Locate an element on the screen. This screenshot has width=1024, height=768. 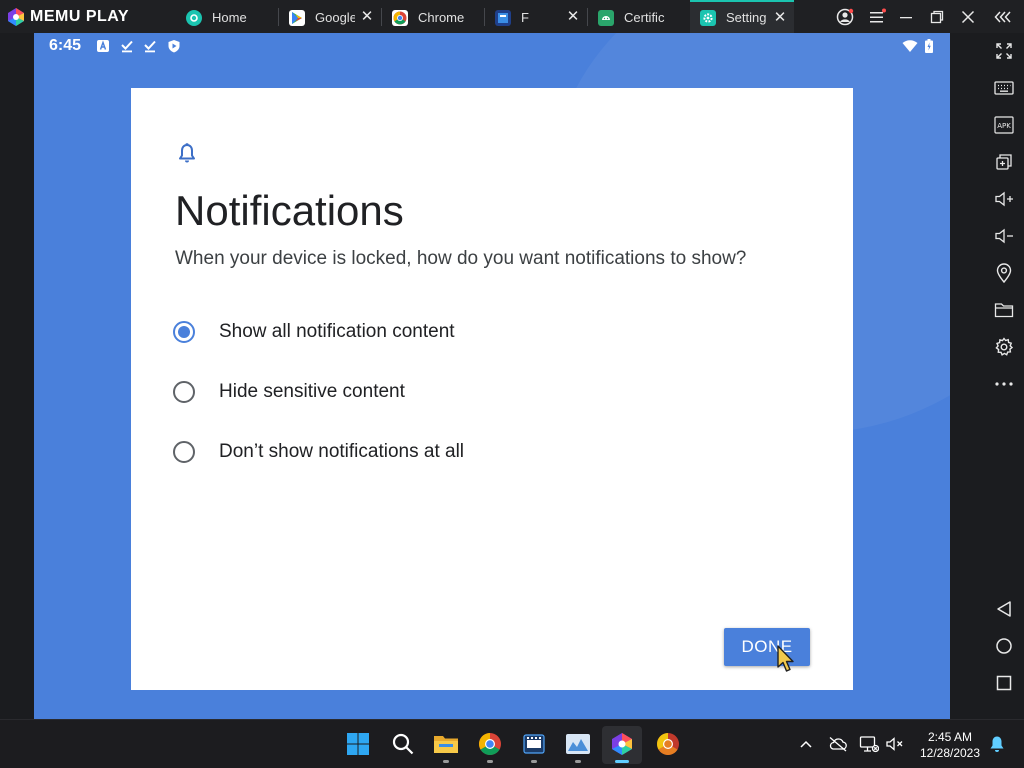
brand-text: MEMU PLAY is located at coordinates (80, 16).